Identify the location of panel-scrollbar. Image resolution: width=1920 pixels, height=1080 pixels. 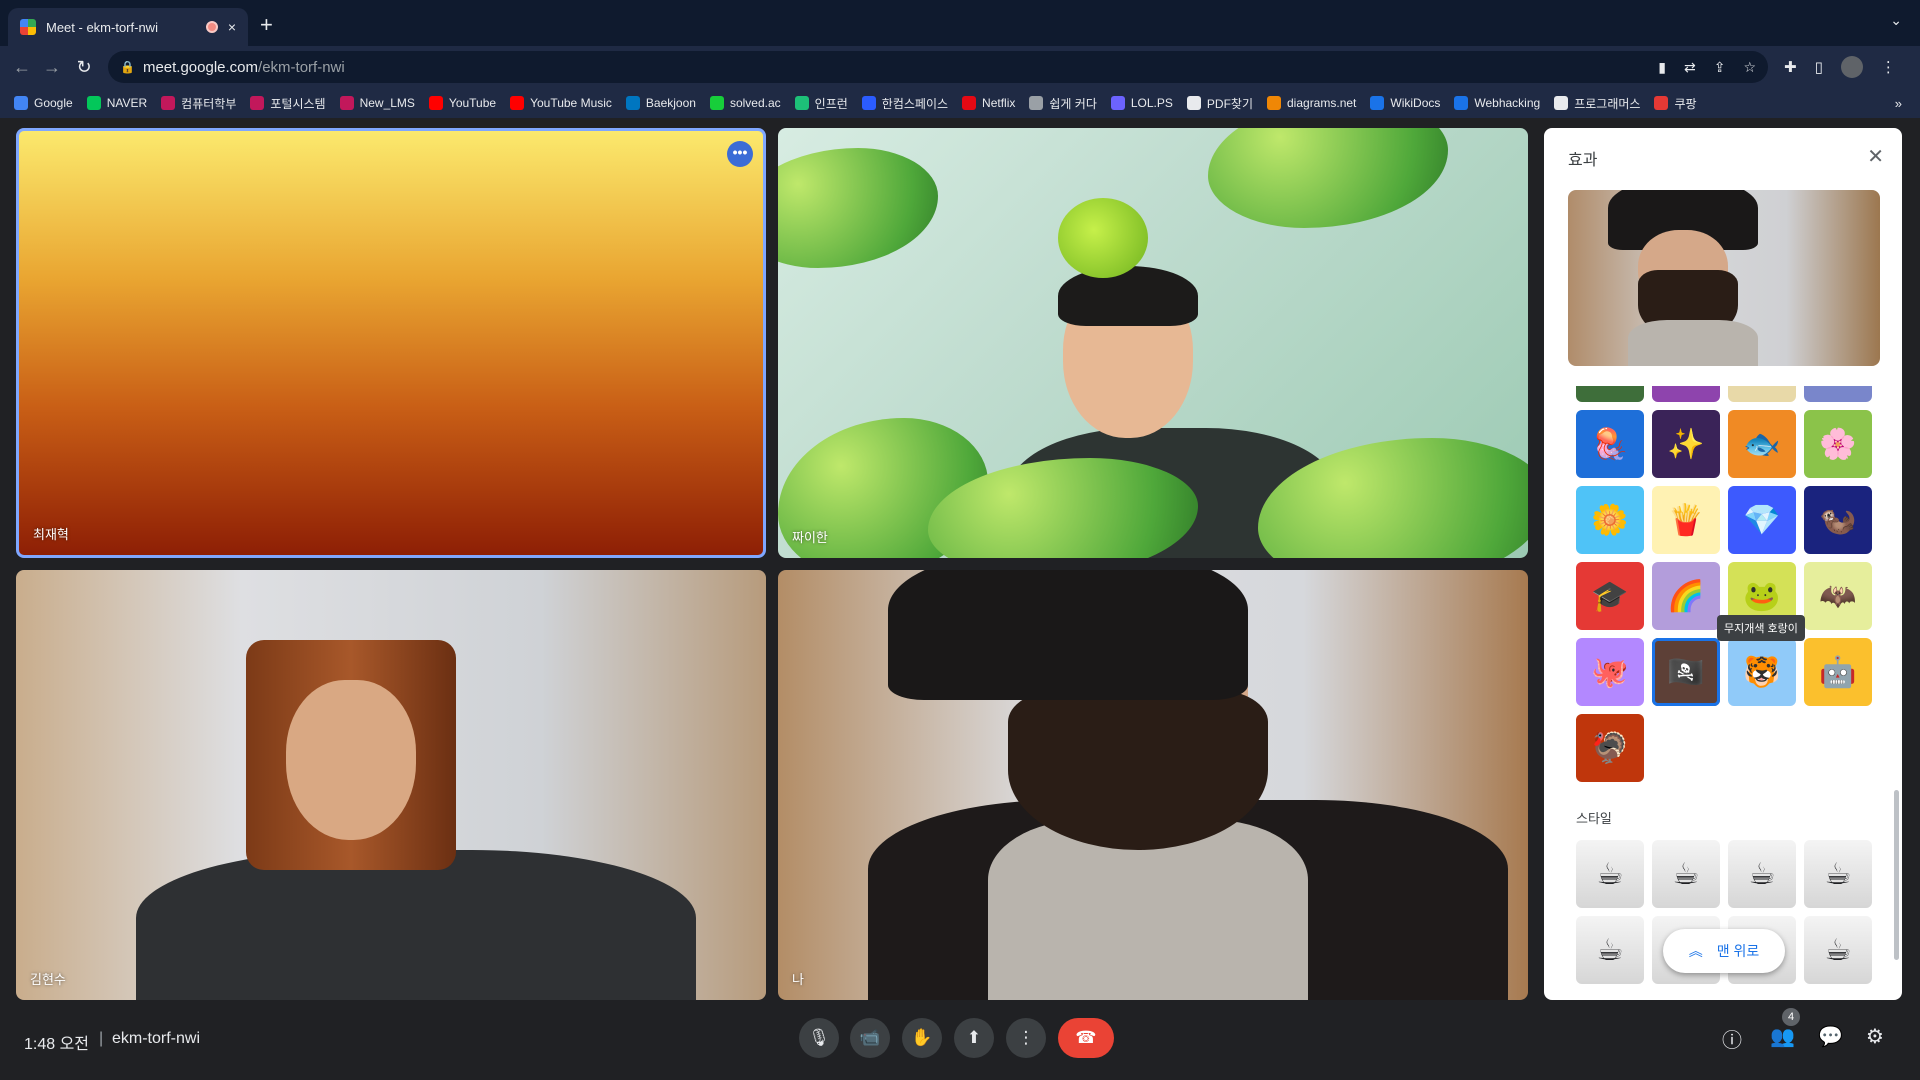
(1896, 875).